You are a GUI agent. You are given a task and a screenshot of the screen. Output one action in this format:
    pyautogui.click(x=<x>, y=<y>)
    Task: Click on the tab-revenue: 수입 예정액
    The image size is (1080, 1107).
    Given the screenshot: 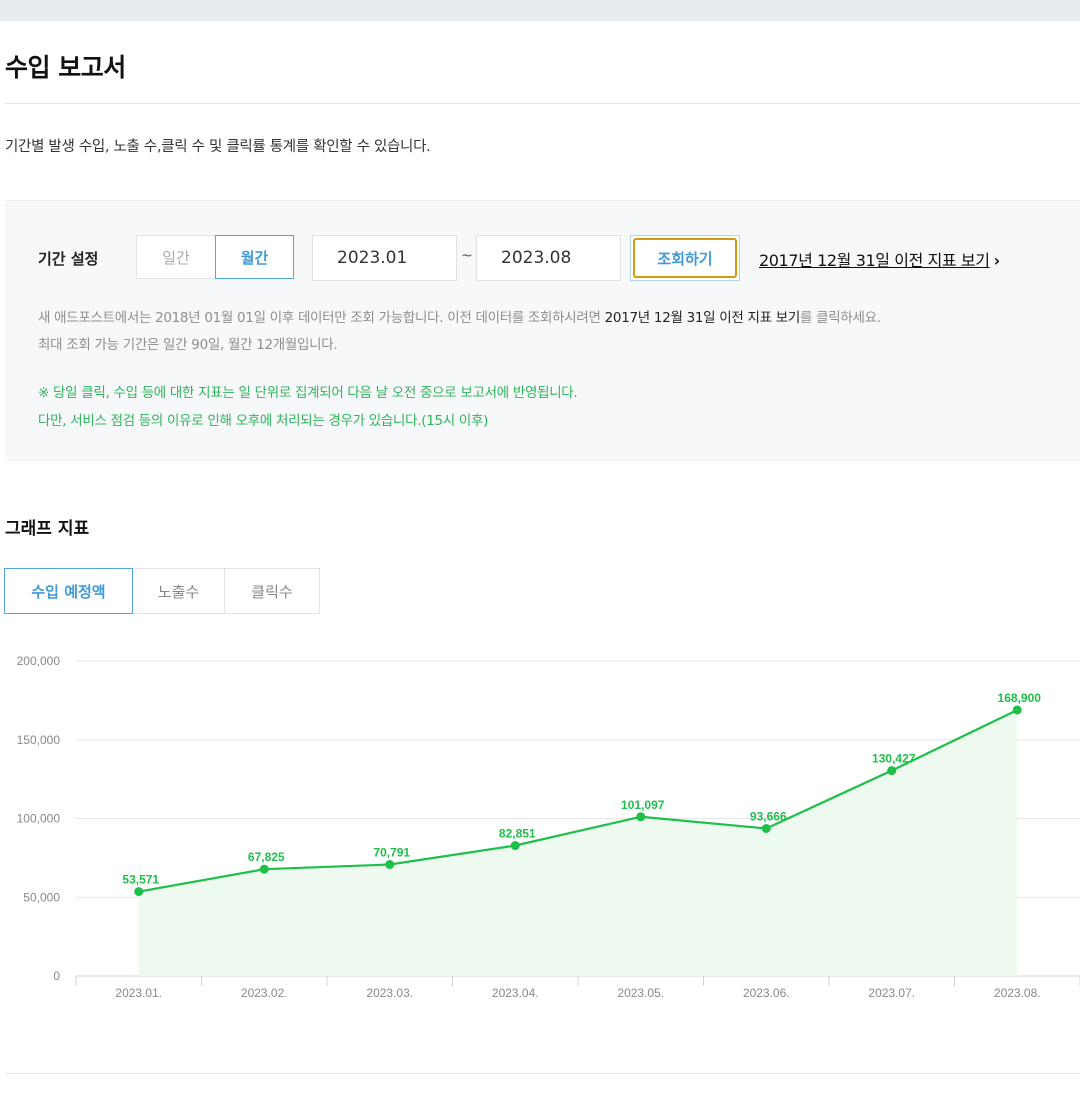 What is the action you would take?
    pyautogui.click(x=68, y=591)
    